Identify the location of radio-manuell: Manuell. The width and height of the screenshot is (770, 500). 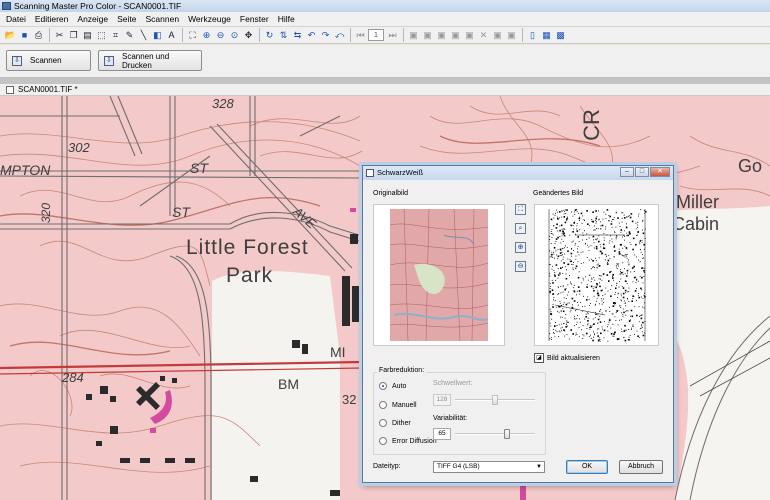
(398, 405).